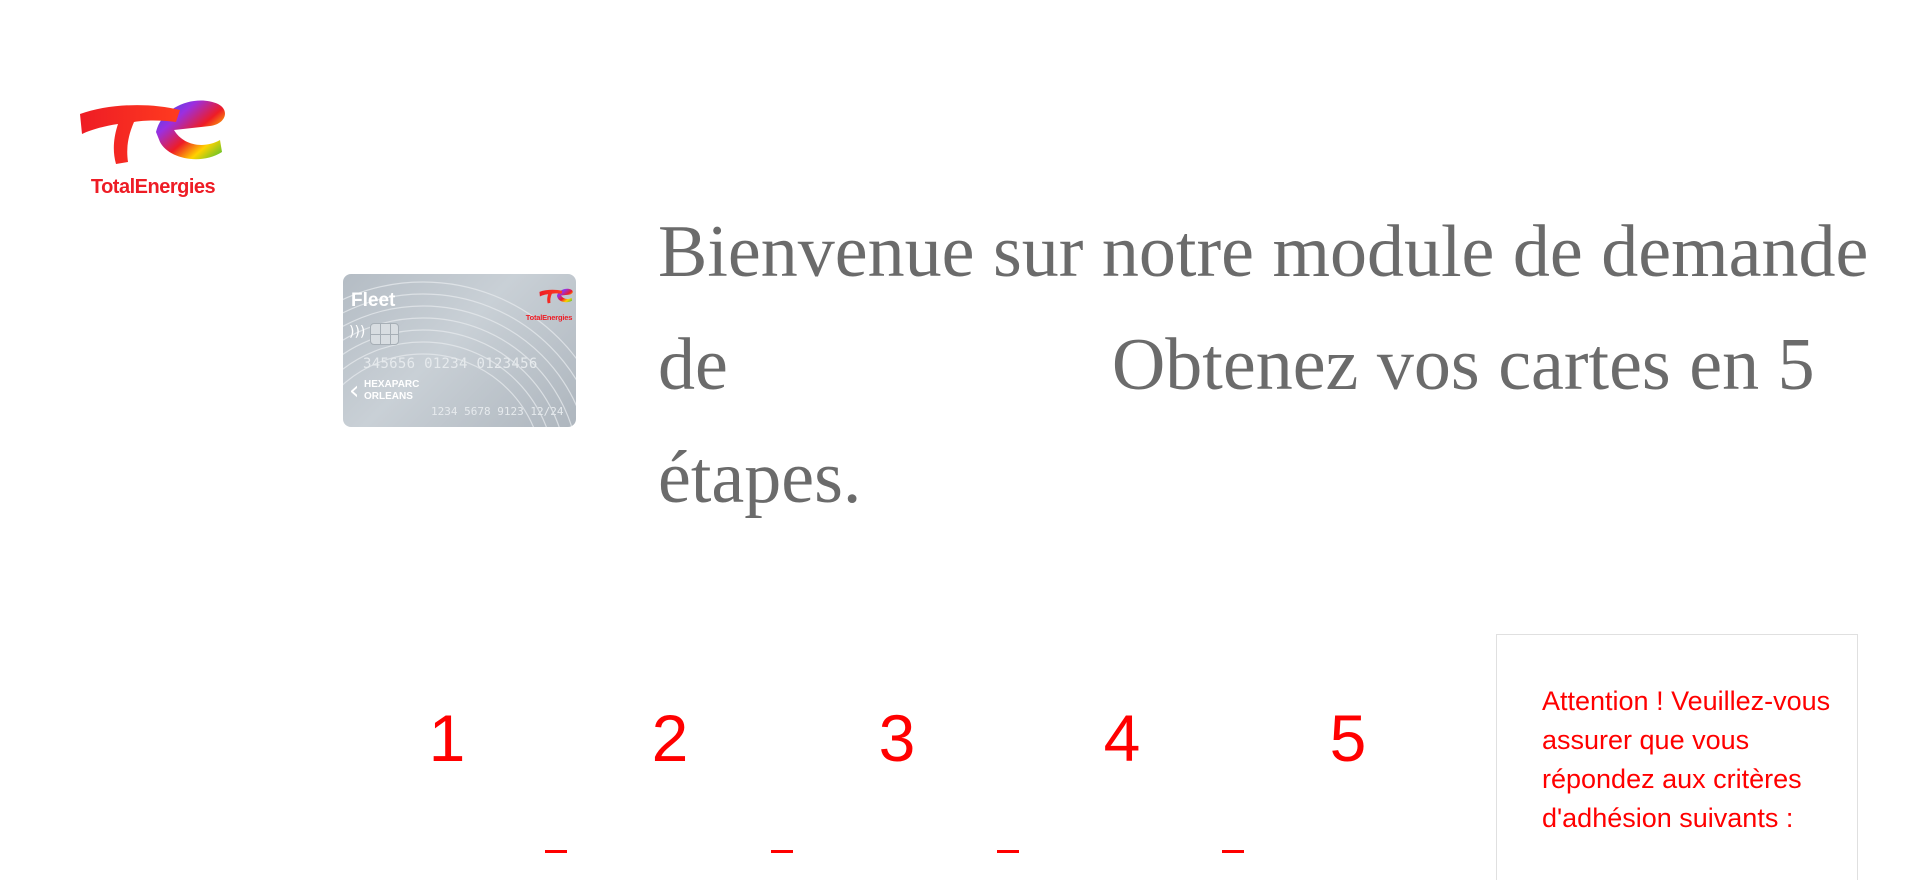 The image size is (1920, 880). I want to click on title-line-2: de Obtenez vos cartes en 5, so click(1278, 365).